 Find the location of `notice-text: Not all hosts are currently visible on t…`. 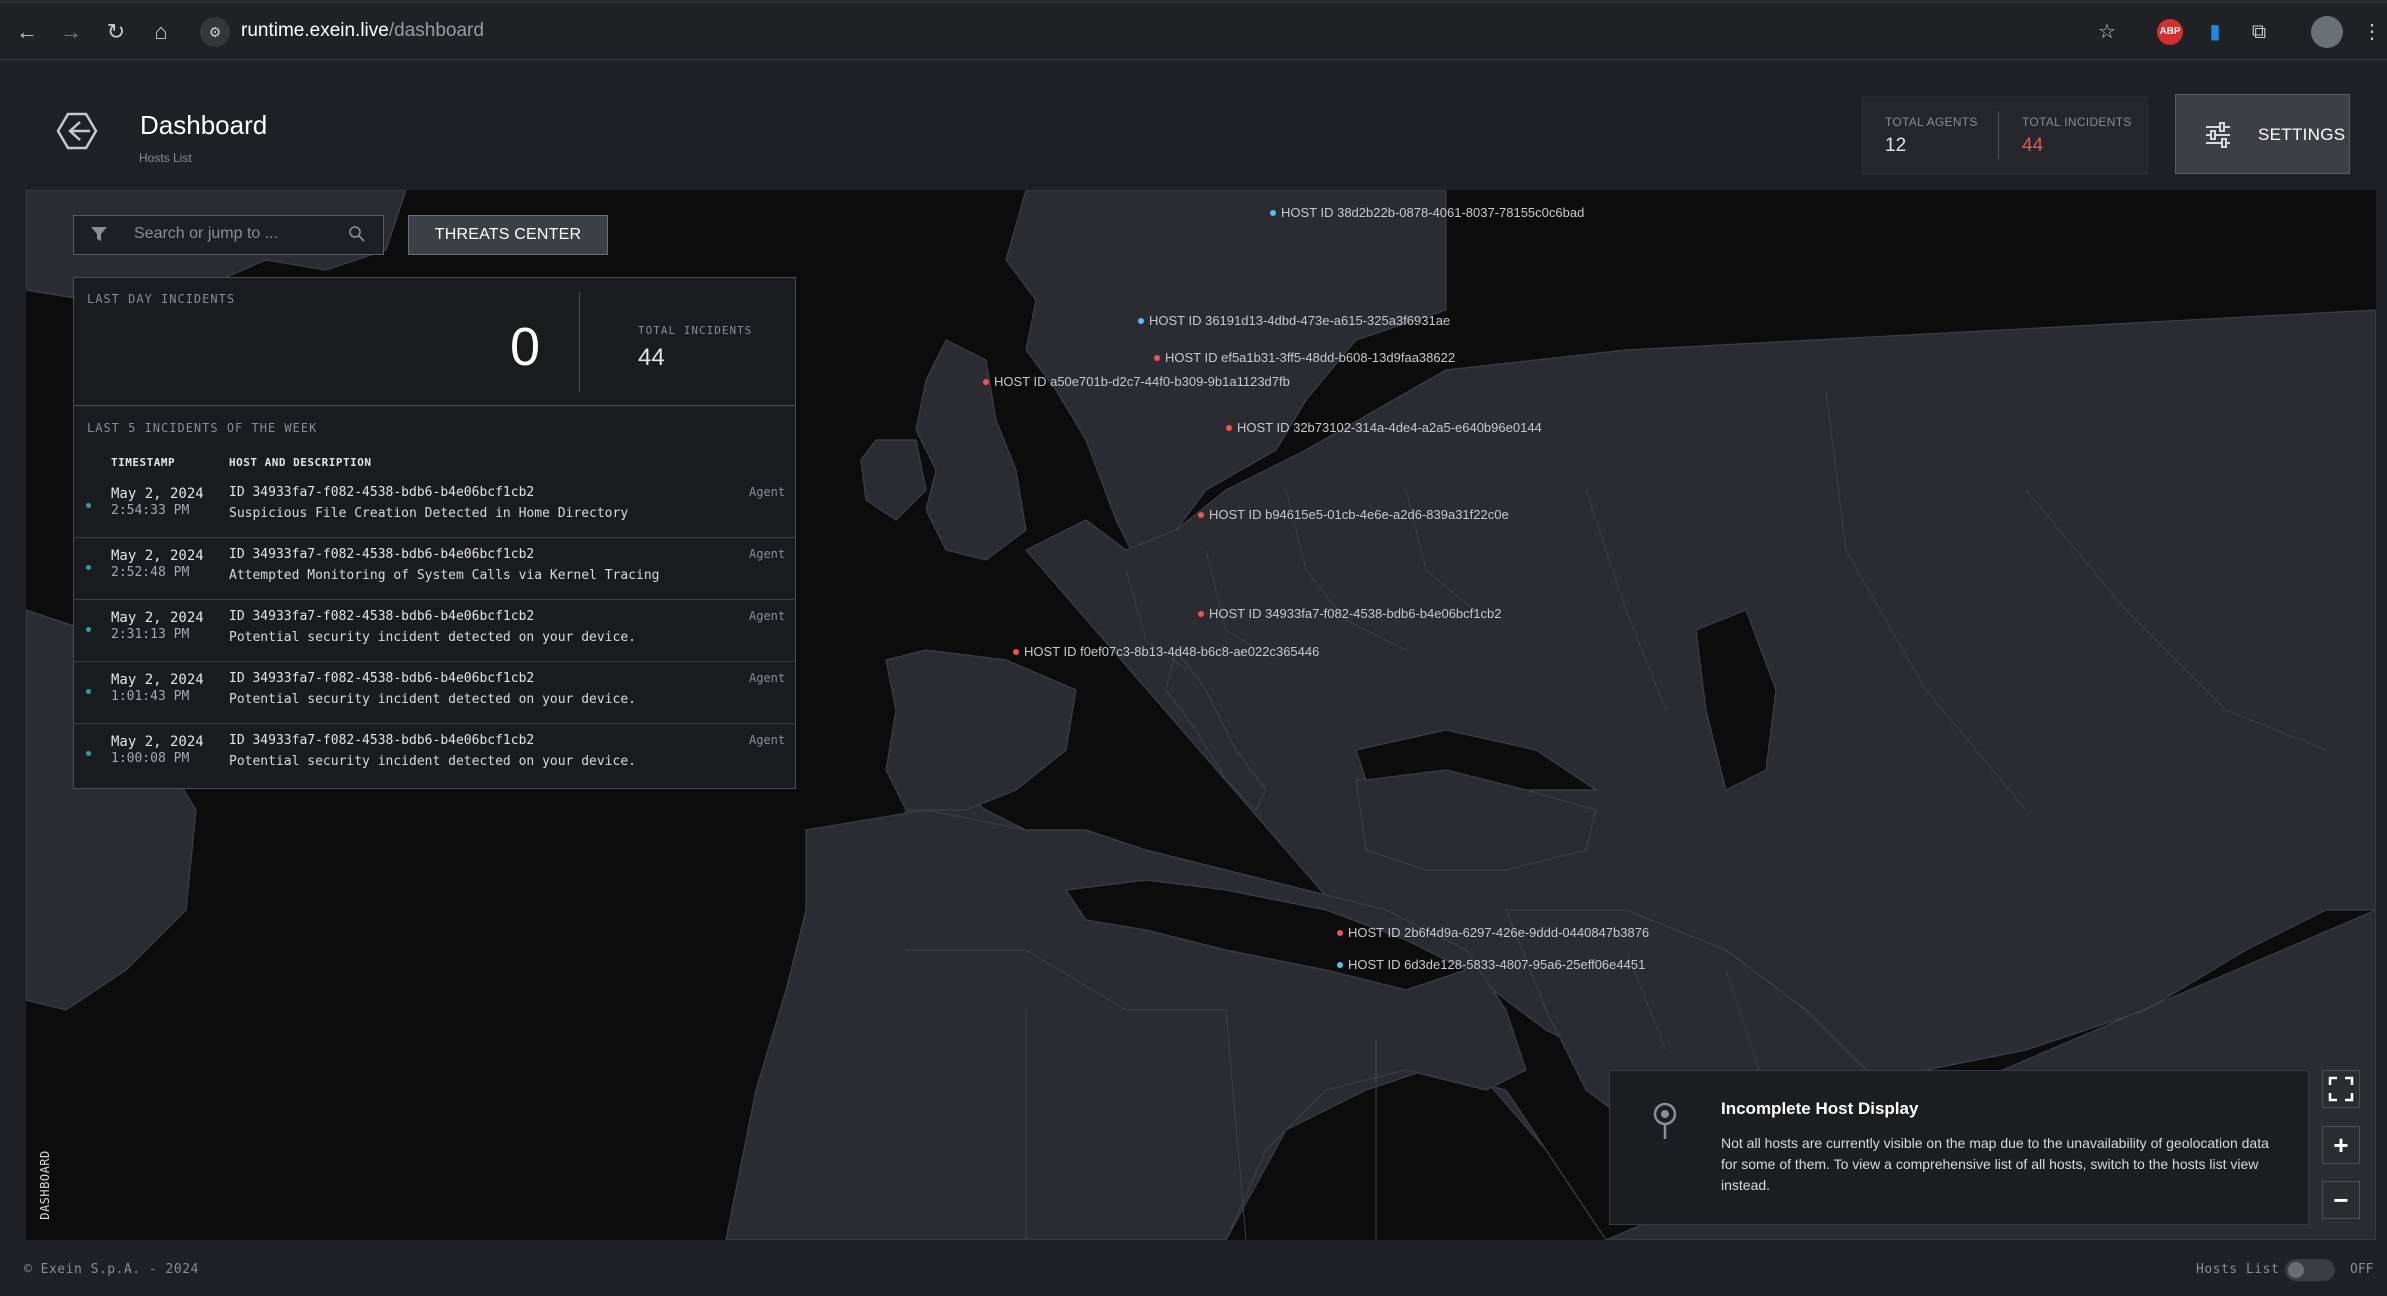

notice-text: Not all hosts are currently visible on t… is located at coordinates (1995, 1164).